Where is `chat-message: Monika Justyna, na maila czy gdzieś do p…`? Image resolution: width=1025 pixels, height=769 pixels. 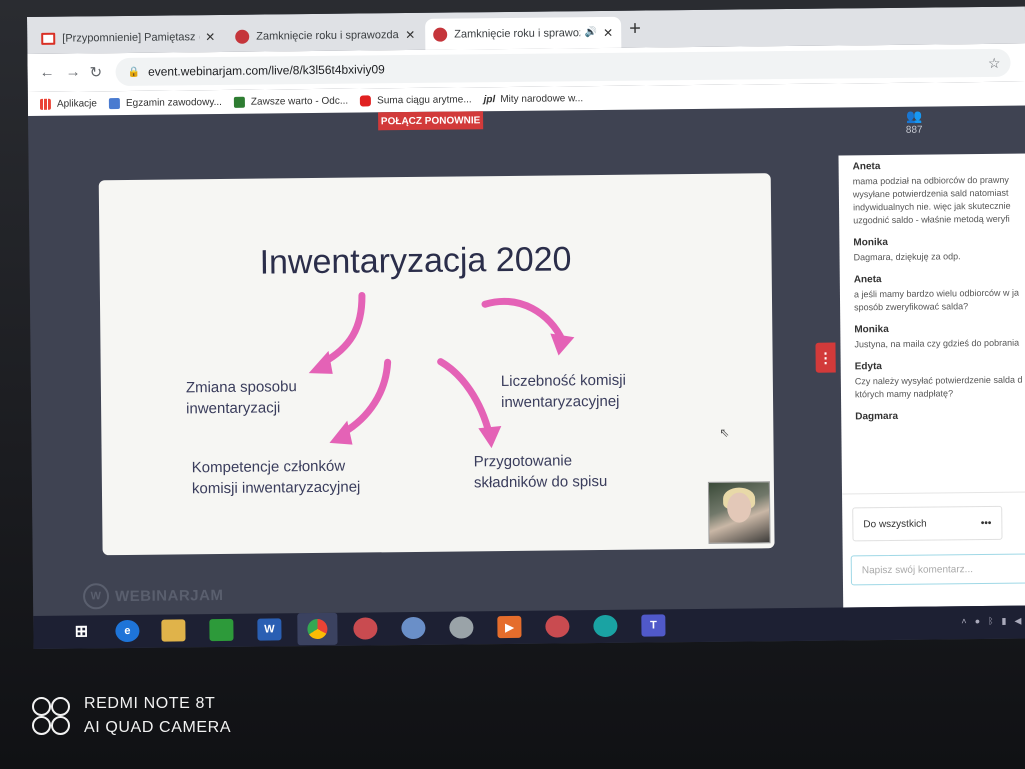 chat-message: Monika Justyna, na maila czy gdzieś do p… is located at coordinates (932, 335).